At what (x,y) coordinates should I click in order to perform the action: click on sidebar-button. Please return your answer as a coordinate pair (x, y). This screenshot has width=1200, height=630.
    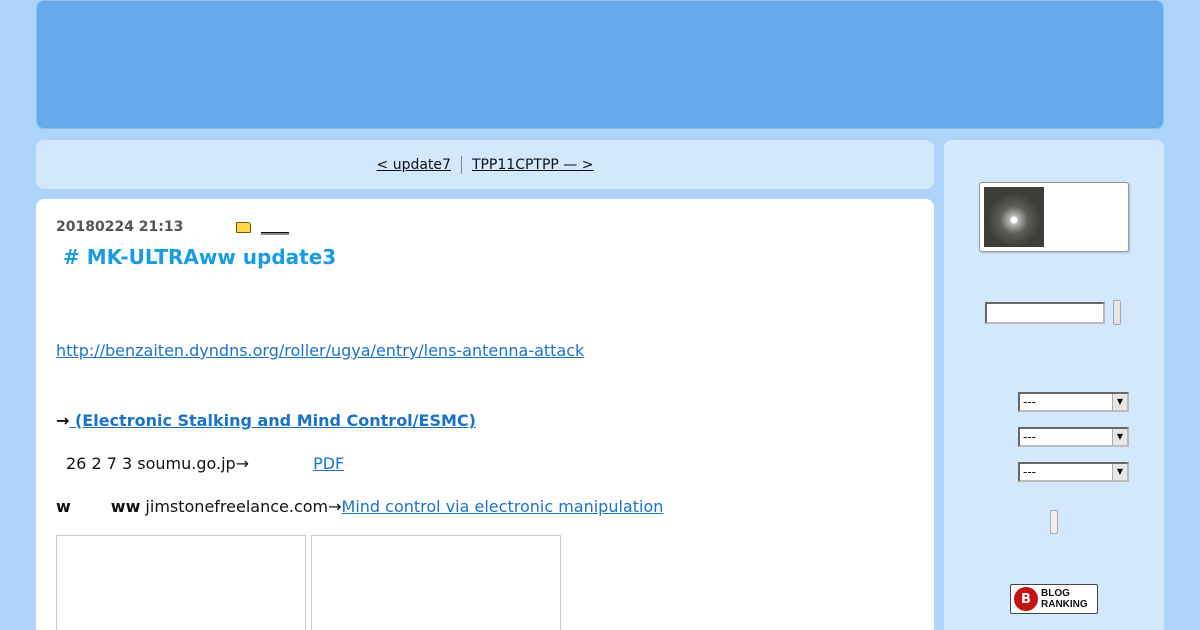
    Looking at the image, I should click on (1054, 522).